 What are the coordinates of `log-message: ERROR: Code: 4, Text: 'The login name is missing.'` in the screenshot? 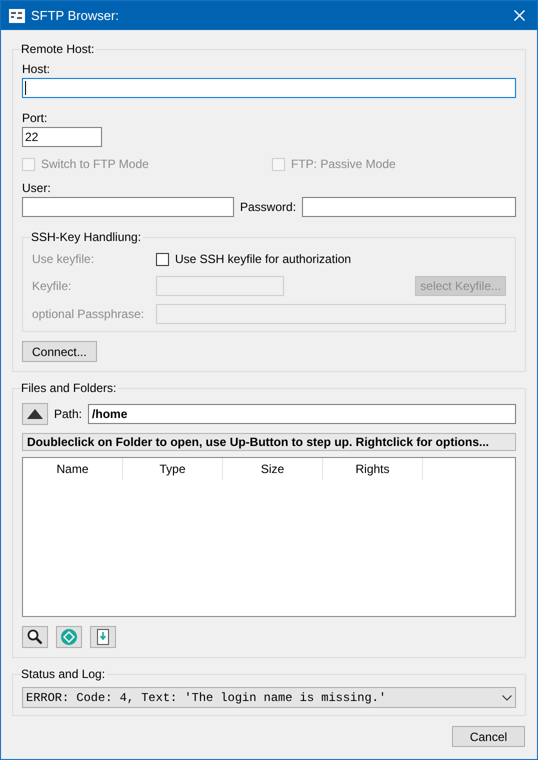 It's located at (206, 698).